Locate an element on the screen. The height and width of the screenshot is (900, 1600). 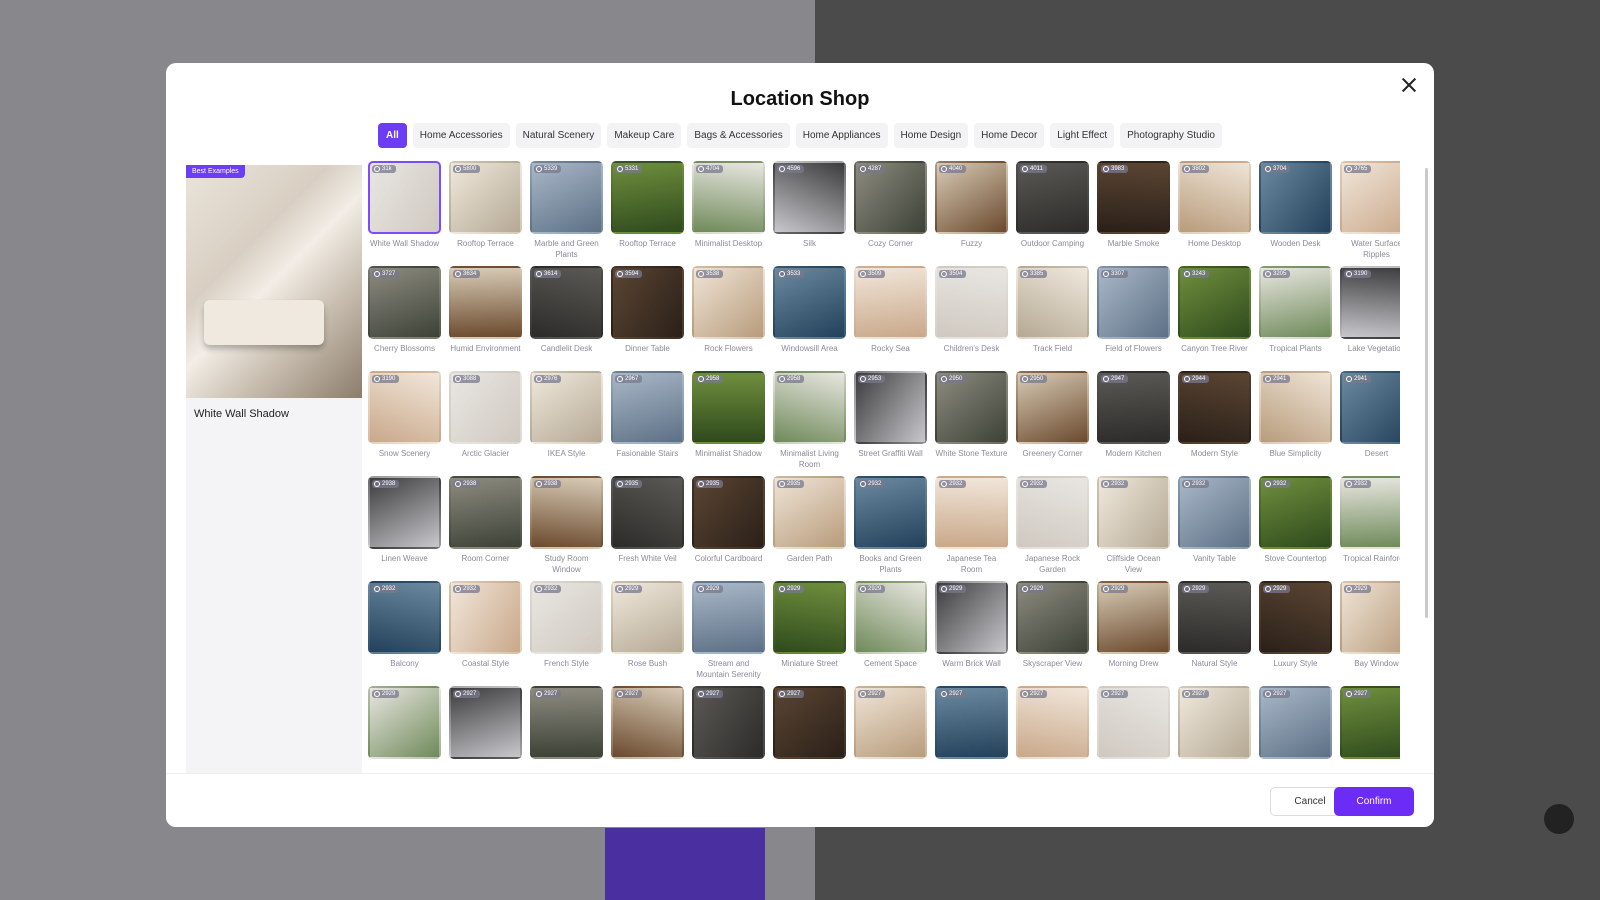
tab-light-effect: Light Effect is located at coordinates (1082, 135).